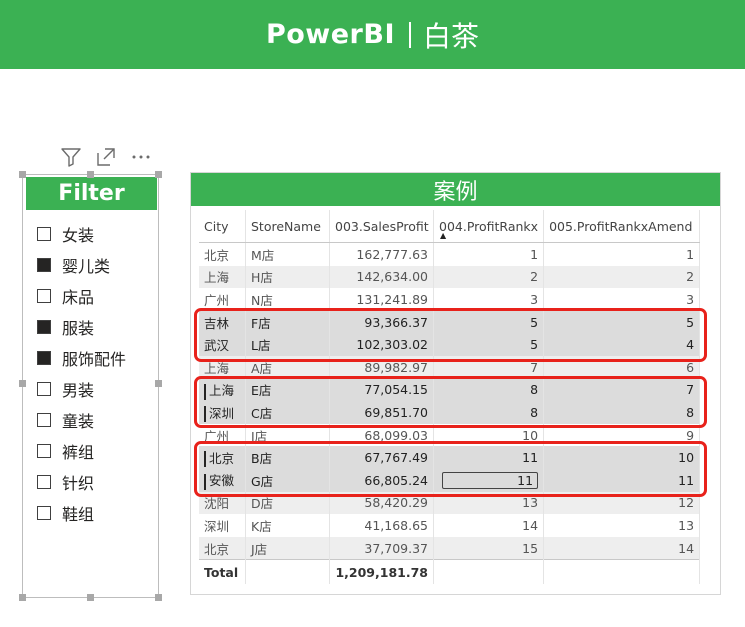  I want to click on column-header-salesprofit: 003.SalesProfit, so click(381, 226).